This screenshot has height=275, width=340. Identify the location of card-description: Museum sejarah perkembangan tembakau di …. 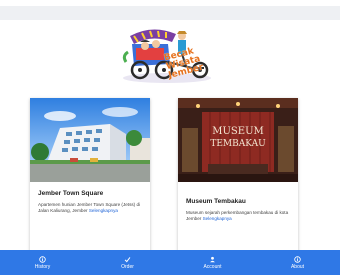
(237, 215).